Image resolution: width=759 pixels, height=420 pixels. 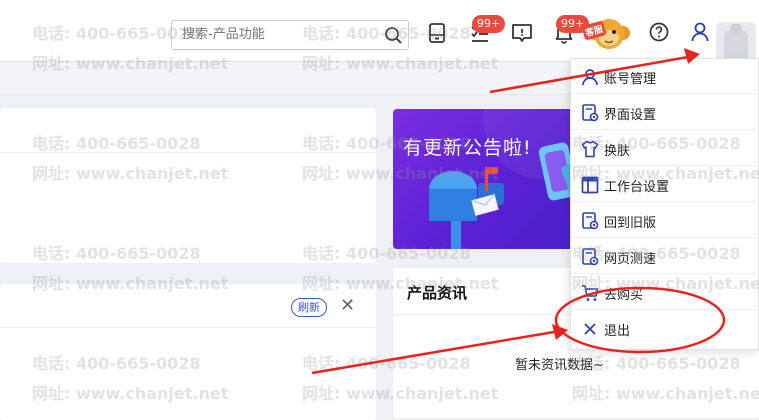 I want to click on layout-icon, so click(x=590, y=185).